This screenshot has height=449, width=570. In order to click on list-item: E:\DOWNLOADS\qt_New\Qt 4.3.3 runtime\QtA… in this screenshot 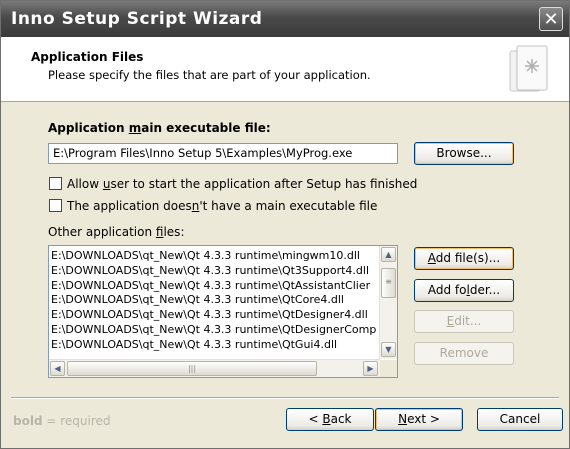, I will do `click(214, 285)`.